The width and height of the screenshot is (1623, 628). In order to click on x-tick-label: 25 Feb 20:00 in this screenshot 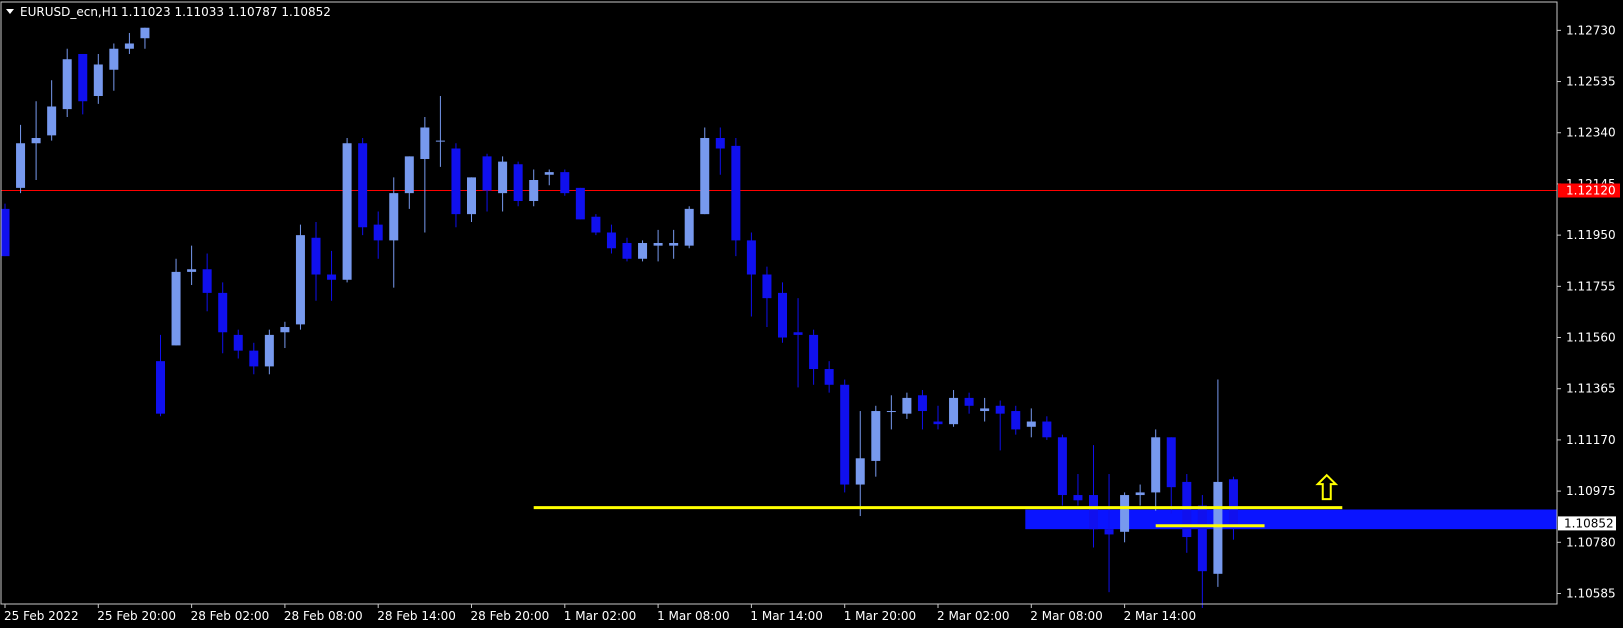, I will do `click(136, 616)`.